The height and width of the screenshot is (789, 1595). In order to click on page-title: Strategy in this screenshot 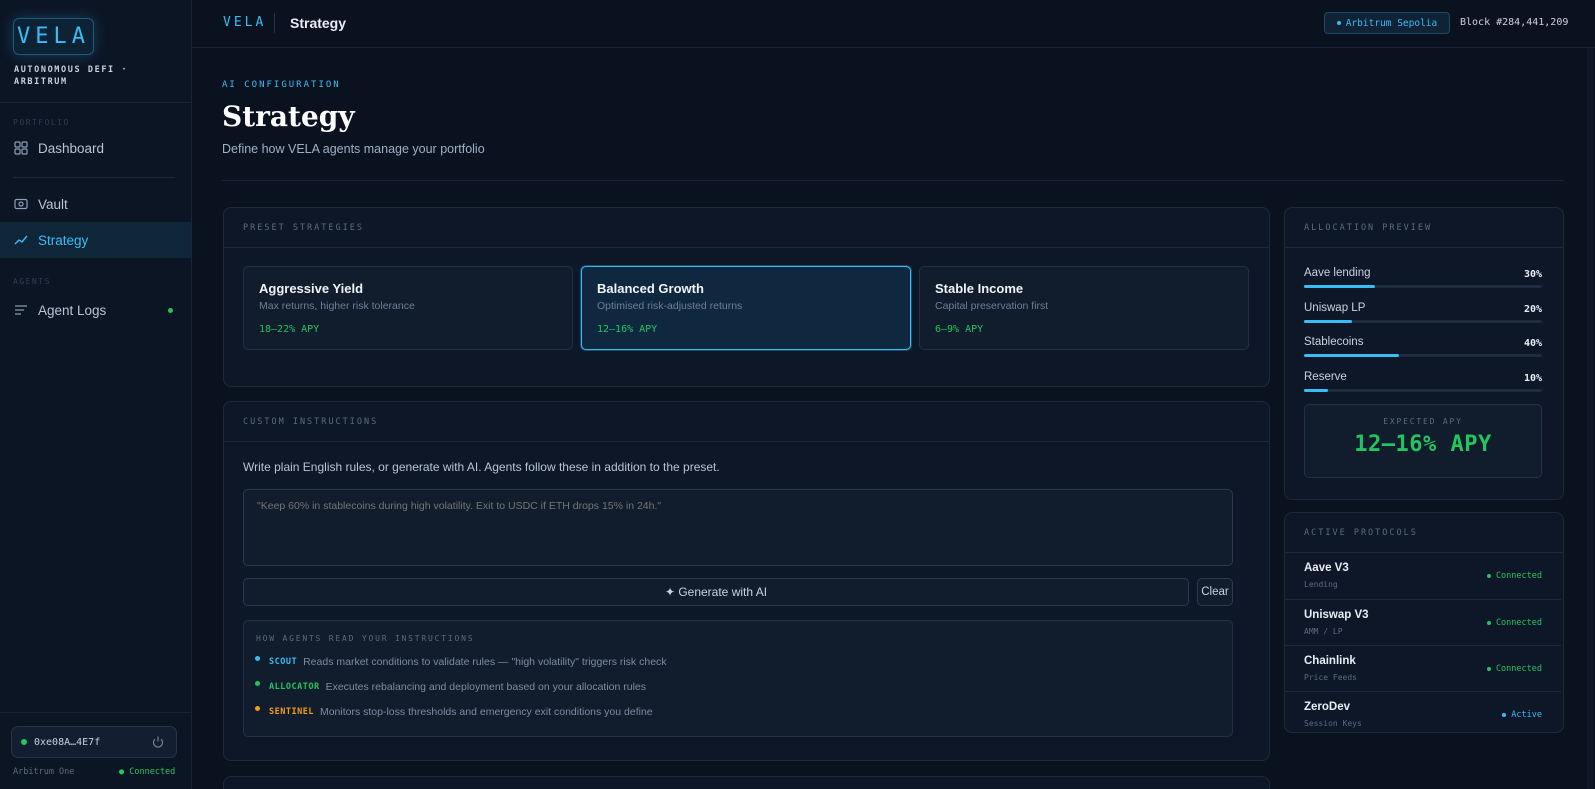, I will do `click(288, 116)`.